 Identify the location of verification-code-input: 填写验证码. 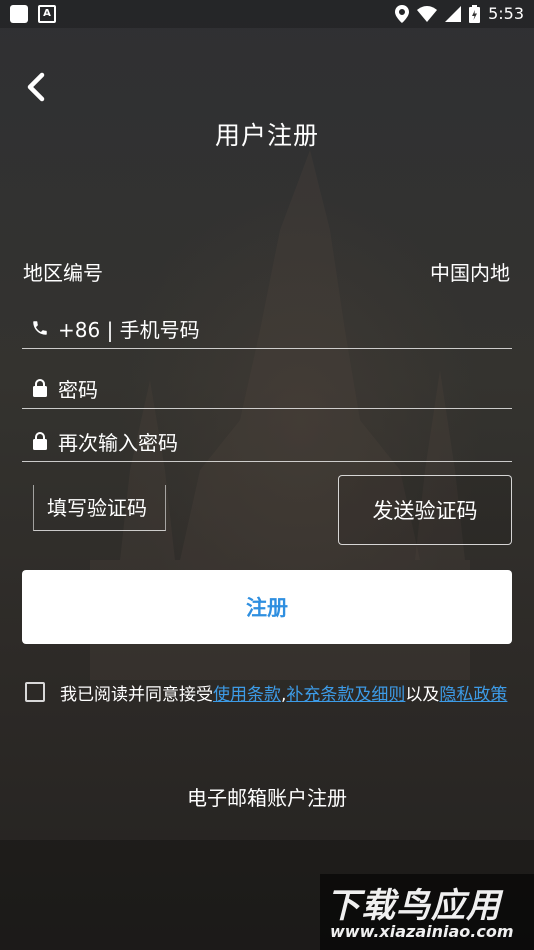
(99, 508).